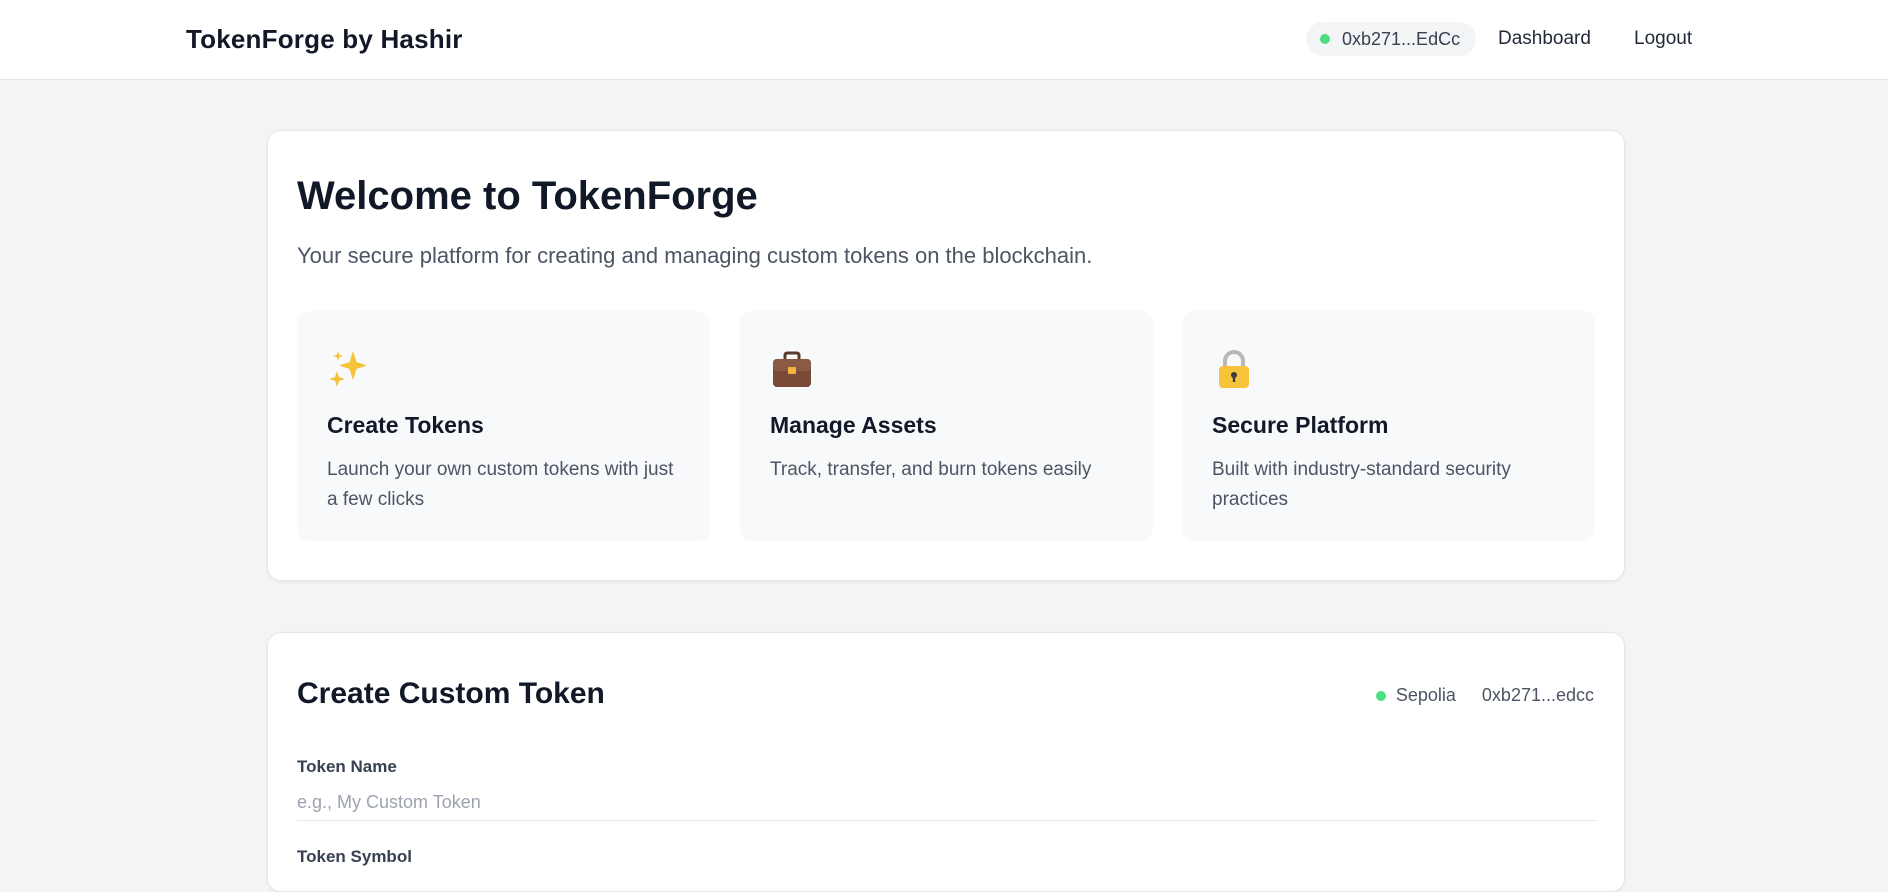 This screenshot has width=1888, height=892. I want to click on create-token-title: Create Custom Token, so click(451, 693).